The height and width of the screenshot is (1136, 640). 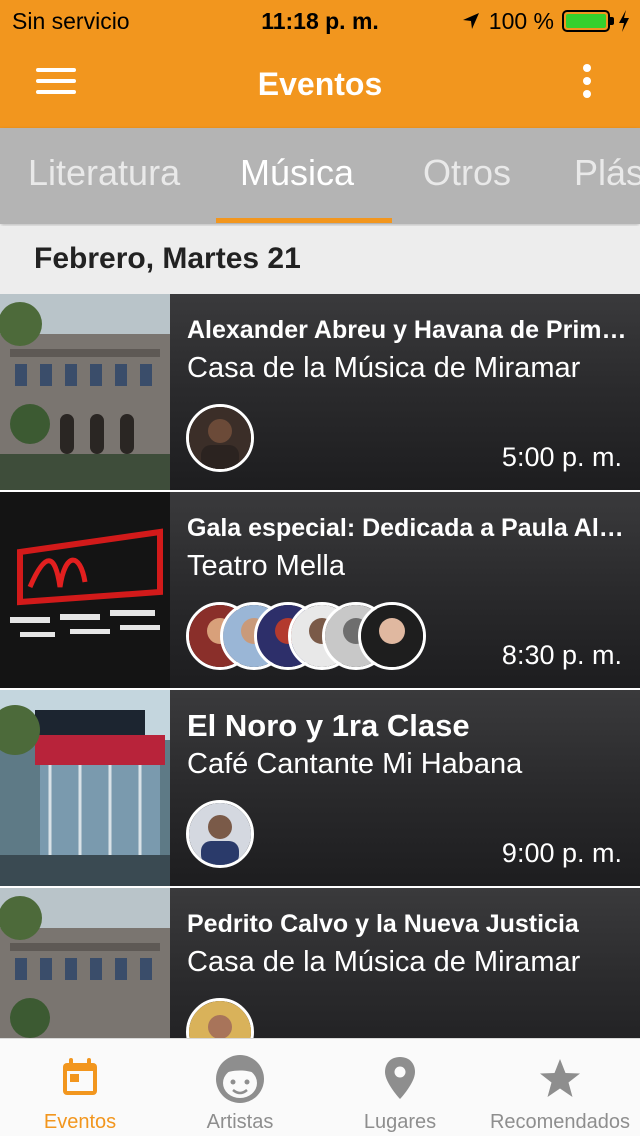 I want to click on star-icon, so click(x=560, y=1078).